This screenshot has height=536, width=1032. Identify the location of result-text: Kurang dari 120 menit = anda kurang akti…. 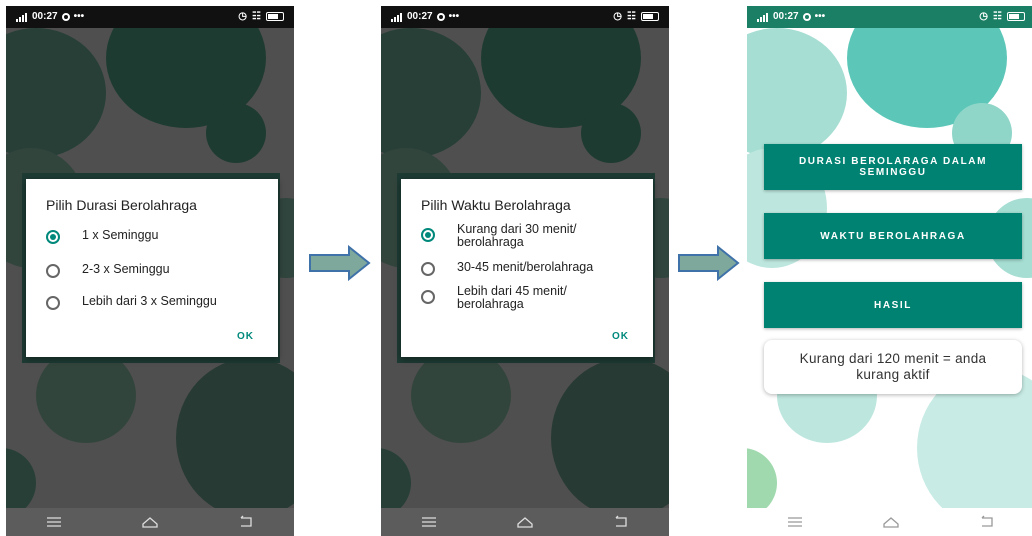
(893, 366).